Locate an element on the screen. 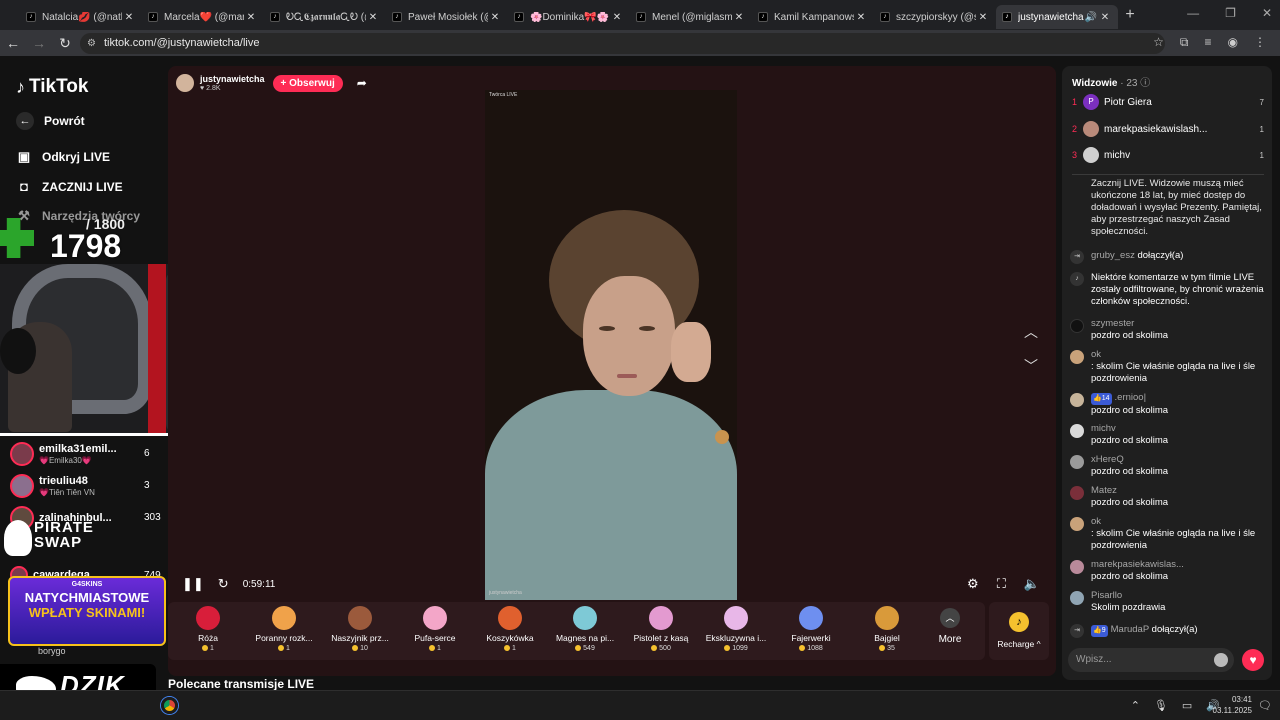 This screenshot has width=1280, height=720. gift-heart-puff: Pufa-serce 1 is located at coordinates (435, 629).